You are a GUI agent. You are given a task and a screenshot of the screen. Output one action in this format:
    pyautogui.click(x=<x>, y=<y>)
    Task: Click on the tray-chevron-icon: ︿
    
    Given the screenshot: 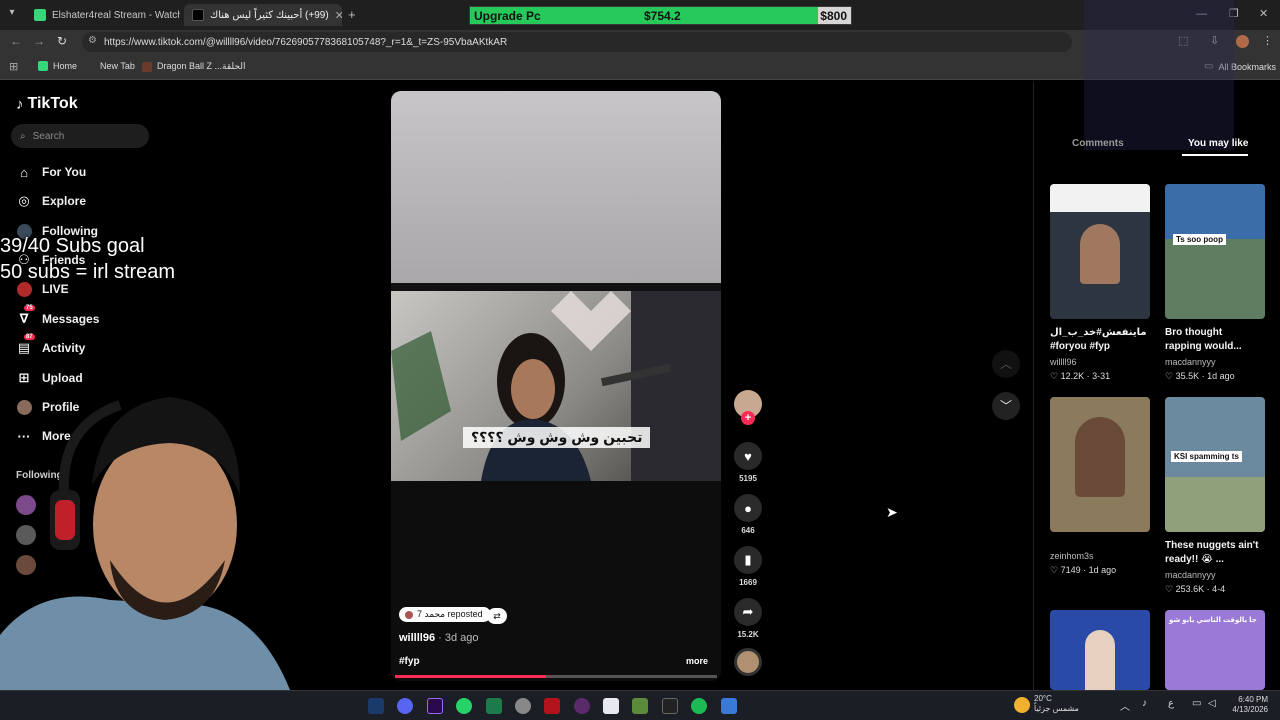 What is the action you would take?
    pyautogui.click(x=1125, y=705)
    